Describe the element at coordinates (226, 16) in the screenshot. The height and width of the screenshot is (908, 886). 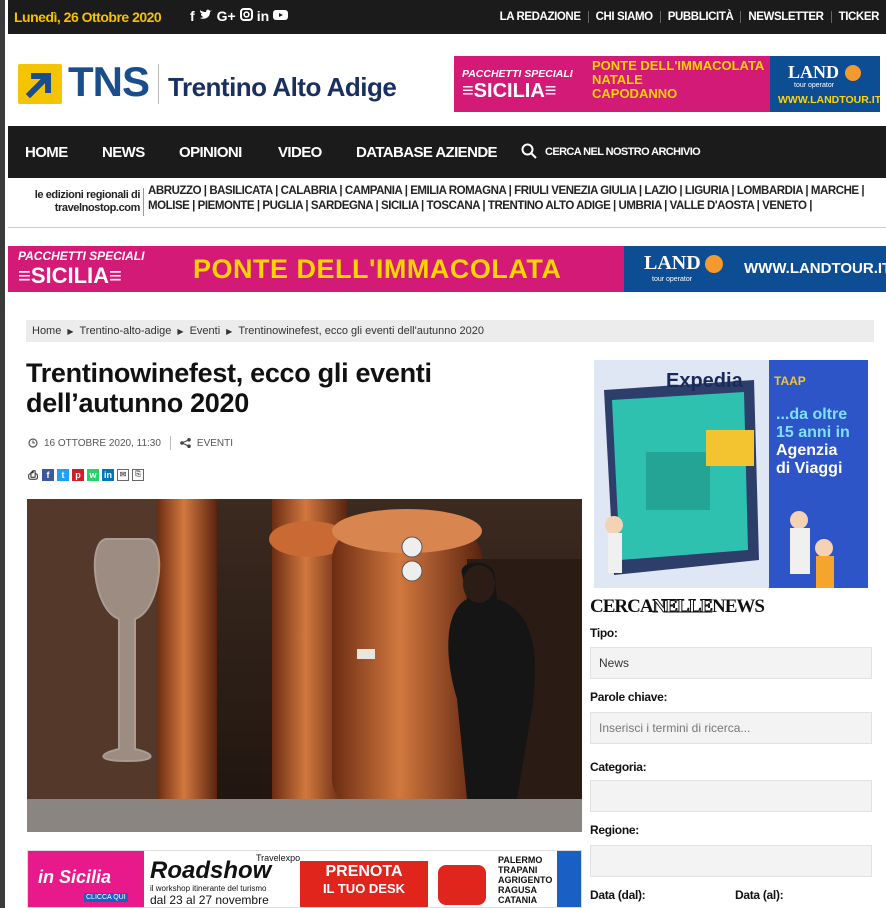
I see `googleplus-icon: G+` at that location.